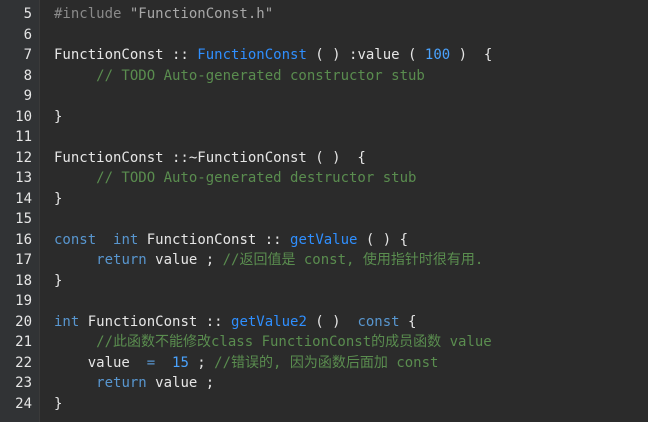 The width and height of the screenshot is (648, 422). I want to click on code-token: getValue, so click(324, 239).